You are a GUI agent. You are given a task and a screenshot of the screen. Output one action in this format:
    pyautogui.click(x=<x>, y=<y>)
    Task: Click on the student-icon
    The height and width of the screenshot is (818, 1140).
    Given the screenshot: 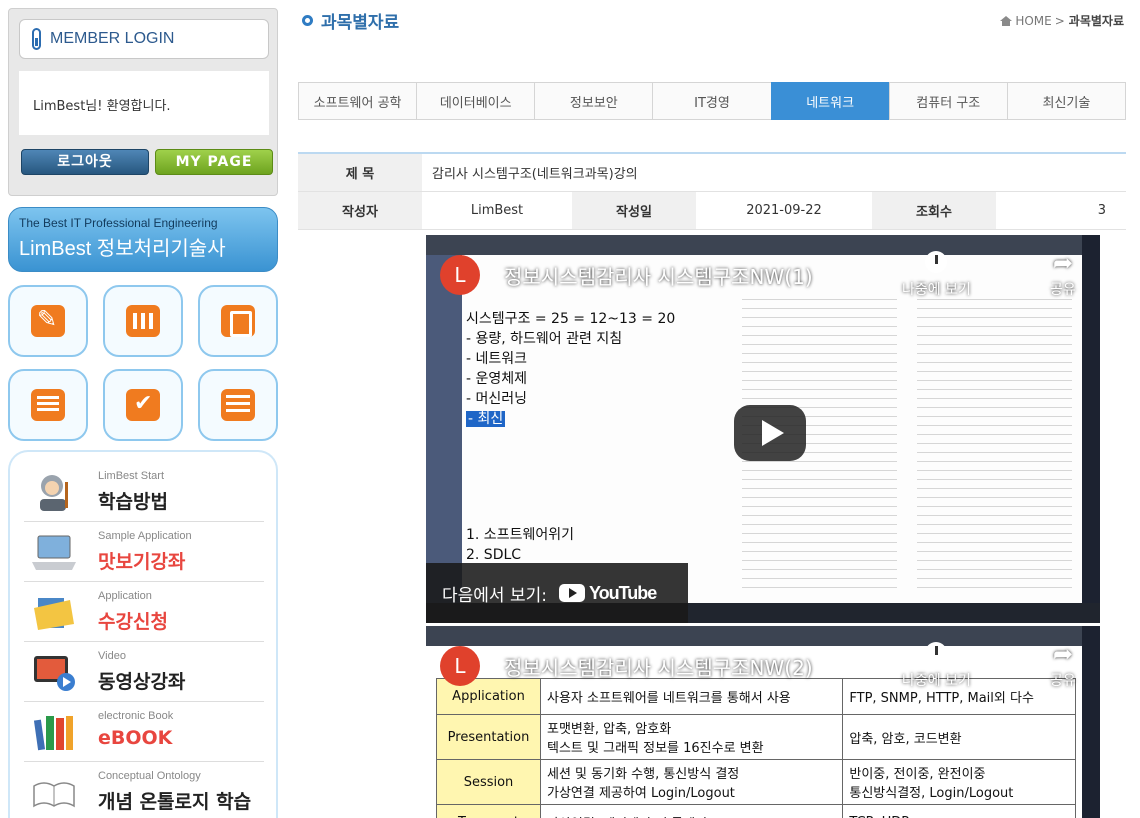 What is the action you would take?
    pyautogui.click(x=54, y=493)
    